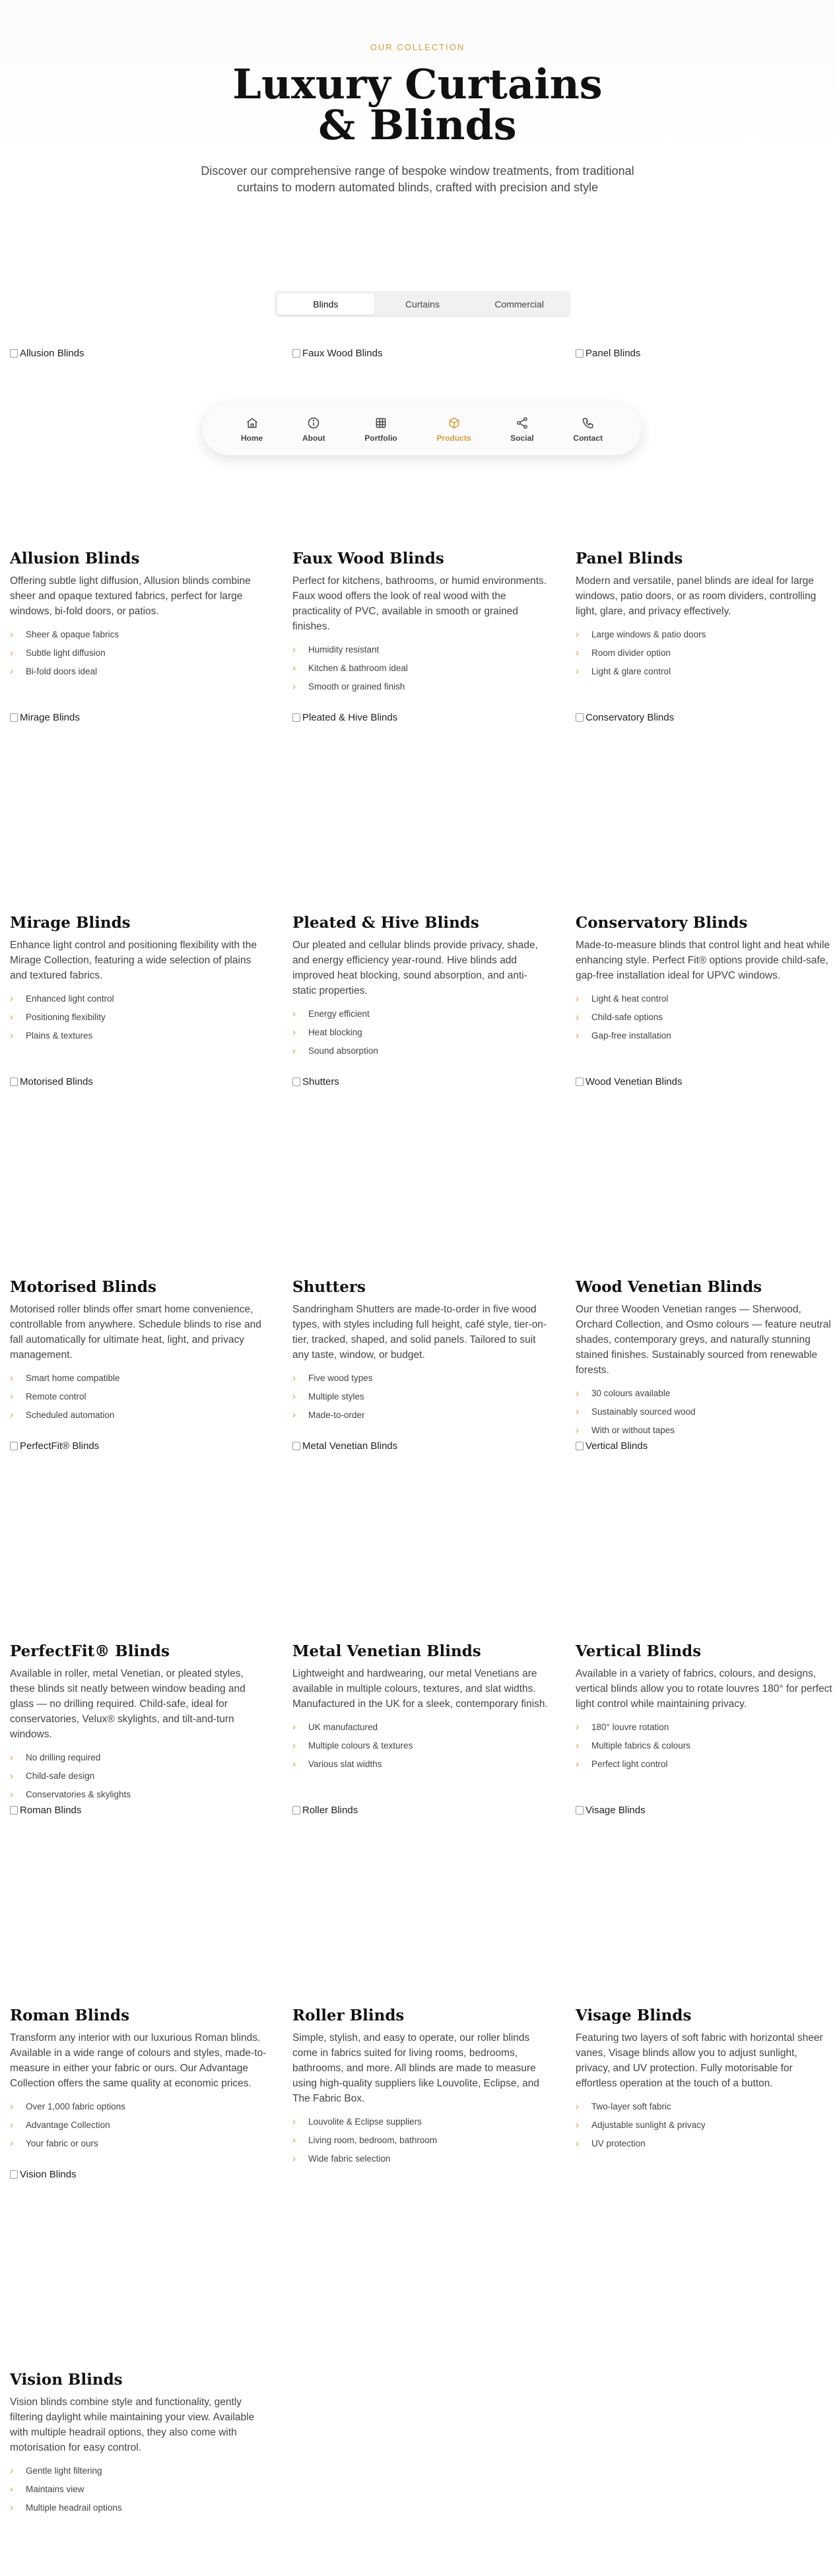 This screenshot has height=2576, width=835. I want to click on feature-text: Gentle light filtering, so click(64, 2471).